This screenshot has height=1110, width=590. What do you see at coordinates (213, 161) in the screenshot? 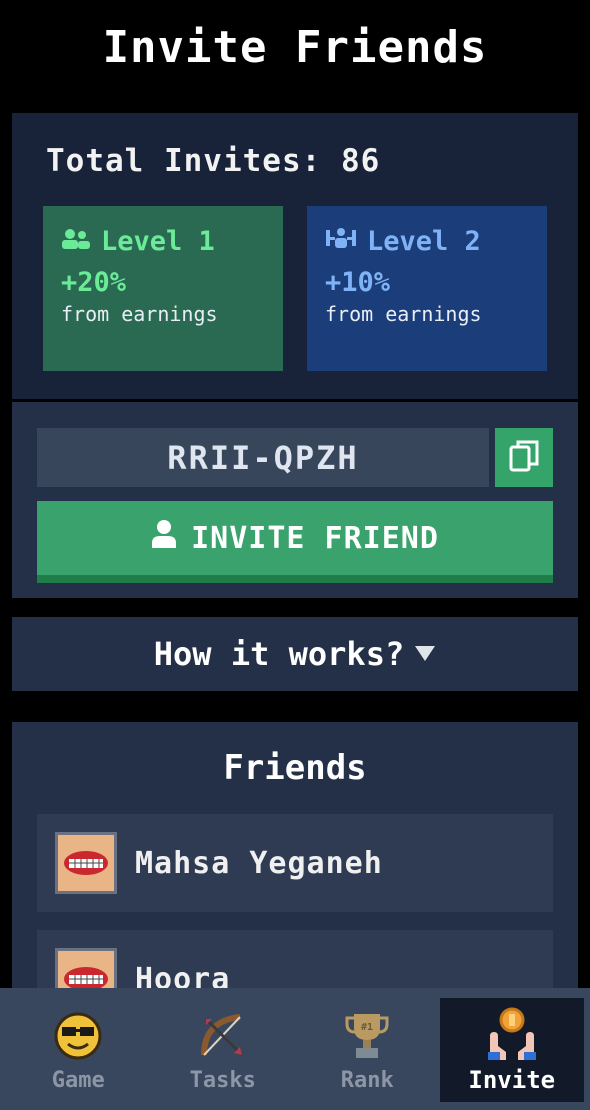
I see `total-invites: Total Invites: 86` at bounding box center [213, 161].